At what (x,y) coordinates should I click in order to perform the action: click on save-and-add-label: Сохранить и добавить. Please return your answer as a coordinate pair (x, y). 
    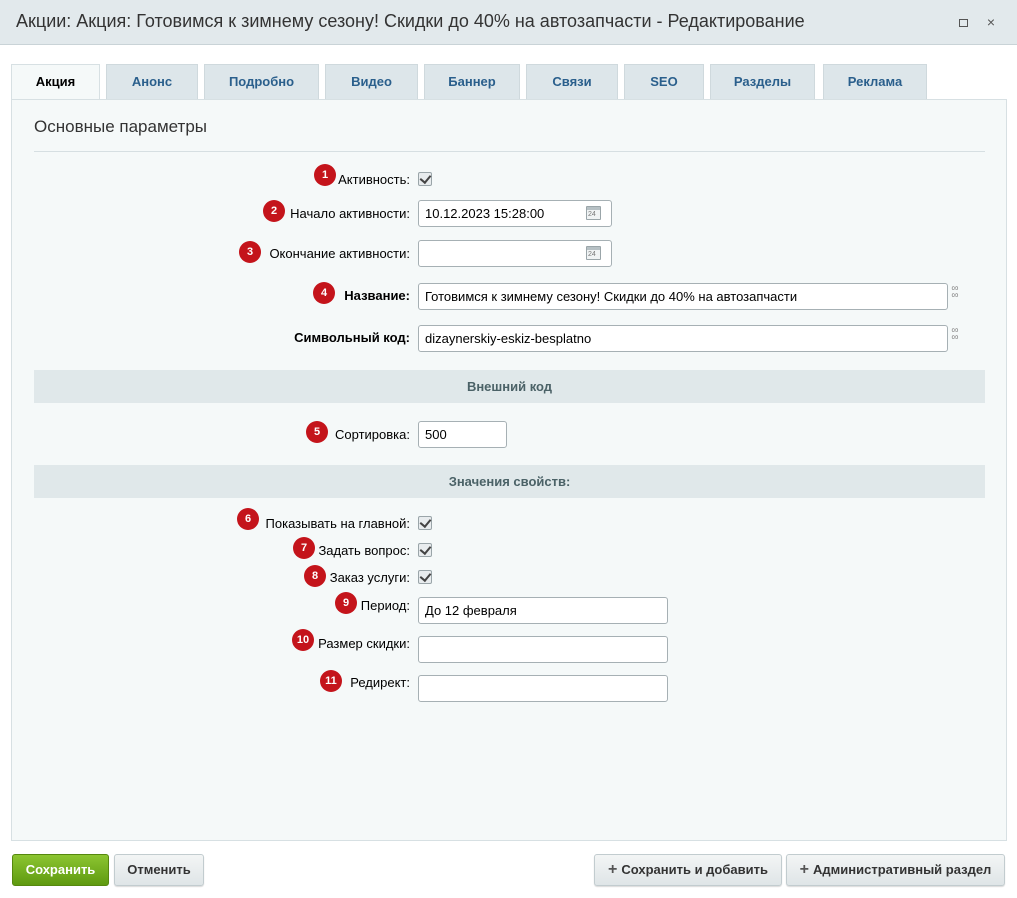
    Looking at the image, I should click on (694, 869).